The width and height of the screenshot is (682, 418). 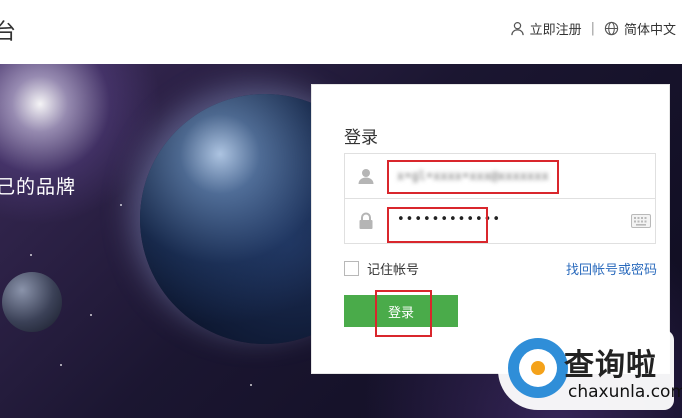 I want to click on register-link: 立即注册, so click(x=546, y=28).